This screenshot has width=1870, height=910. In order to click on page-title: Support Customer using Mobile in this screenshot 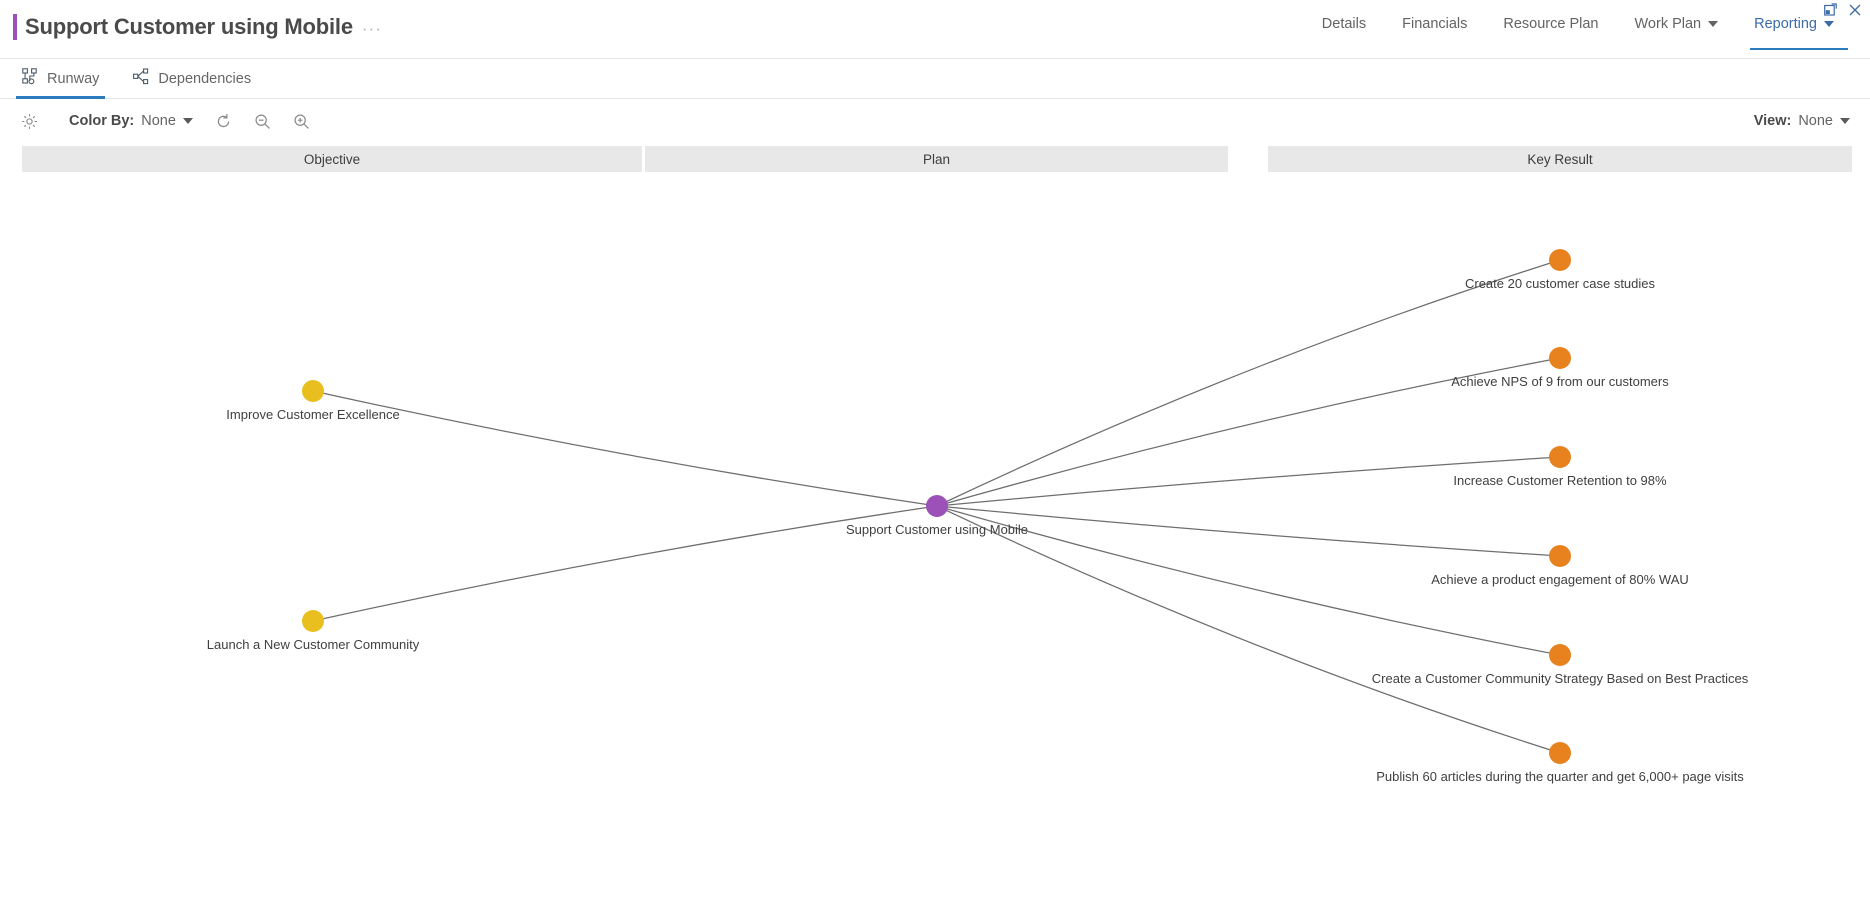, I will do `click(189, 26)`.